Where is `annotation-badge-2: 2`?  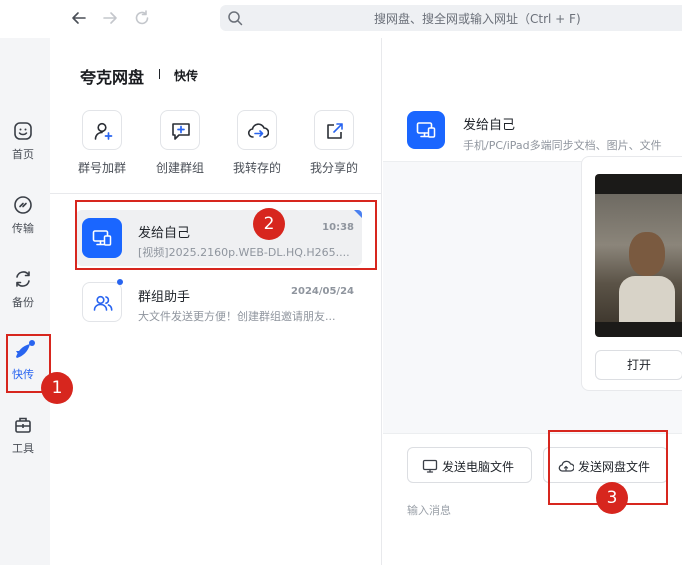
annotation-badge-2: 2 is located at coordinates (269, 224).